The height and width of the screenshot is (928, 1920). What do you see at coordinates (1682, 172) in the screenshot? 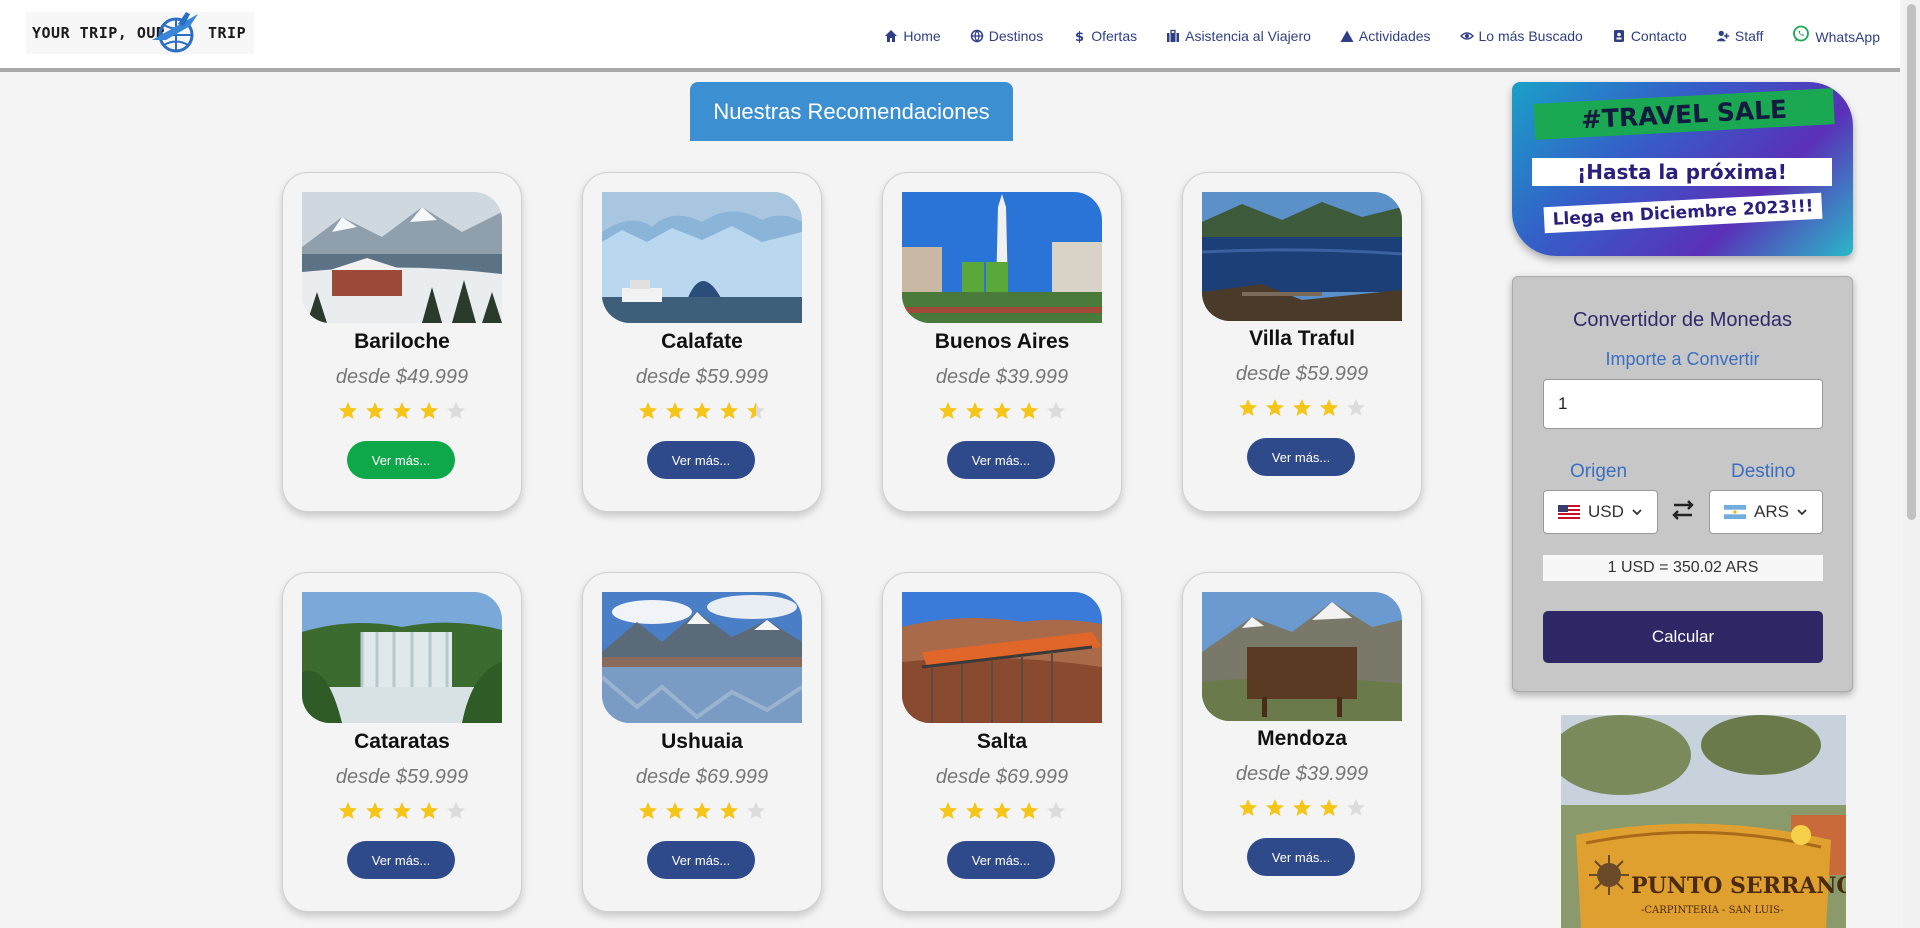
I see `sale-line-1: ¡Hasta la próxima!` at bounding box center [1682, 172].